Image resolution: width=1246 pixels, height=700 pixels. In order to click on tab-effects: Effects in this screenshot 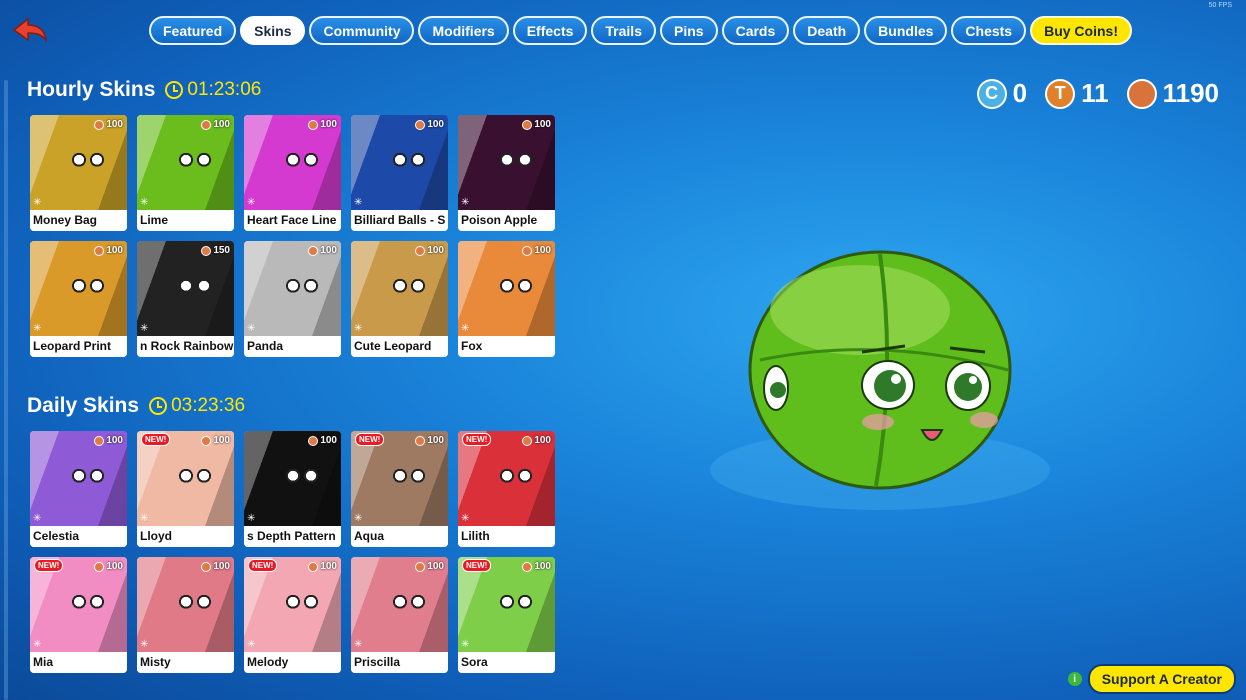, I will do `click(550, 30)`.